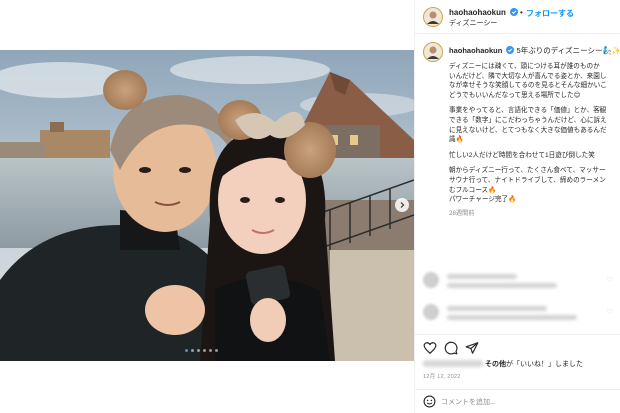  I want to click on emoji-button, so click(429, 401).